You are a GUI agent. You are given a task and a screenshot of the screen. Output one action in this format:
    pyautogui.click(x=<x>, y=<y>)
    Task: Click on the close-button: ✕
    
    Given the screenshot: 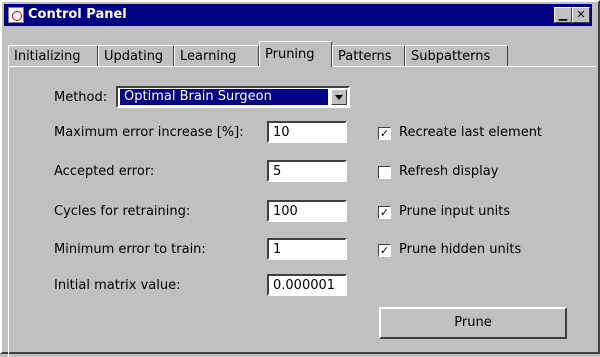 What is the action you would take?
    pyautogui.click(x=581, y=15)
    